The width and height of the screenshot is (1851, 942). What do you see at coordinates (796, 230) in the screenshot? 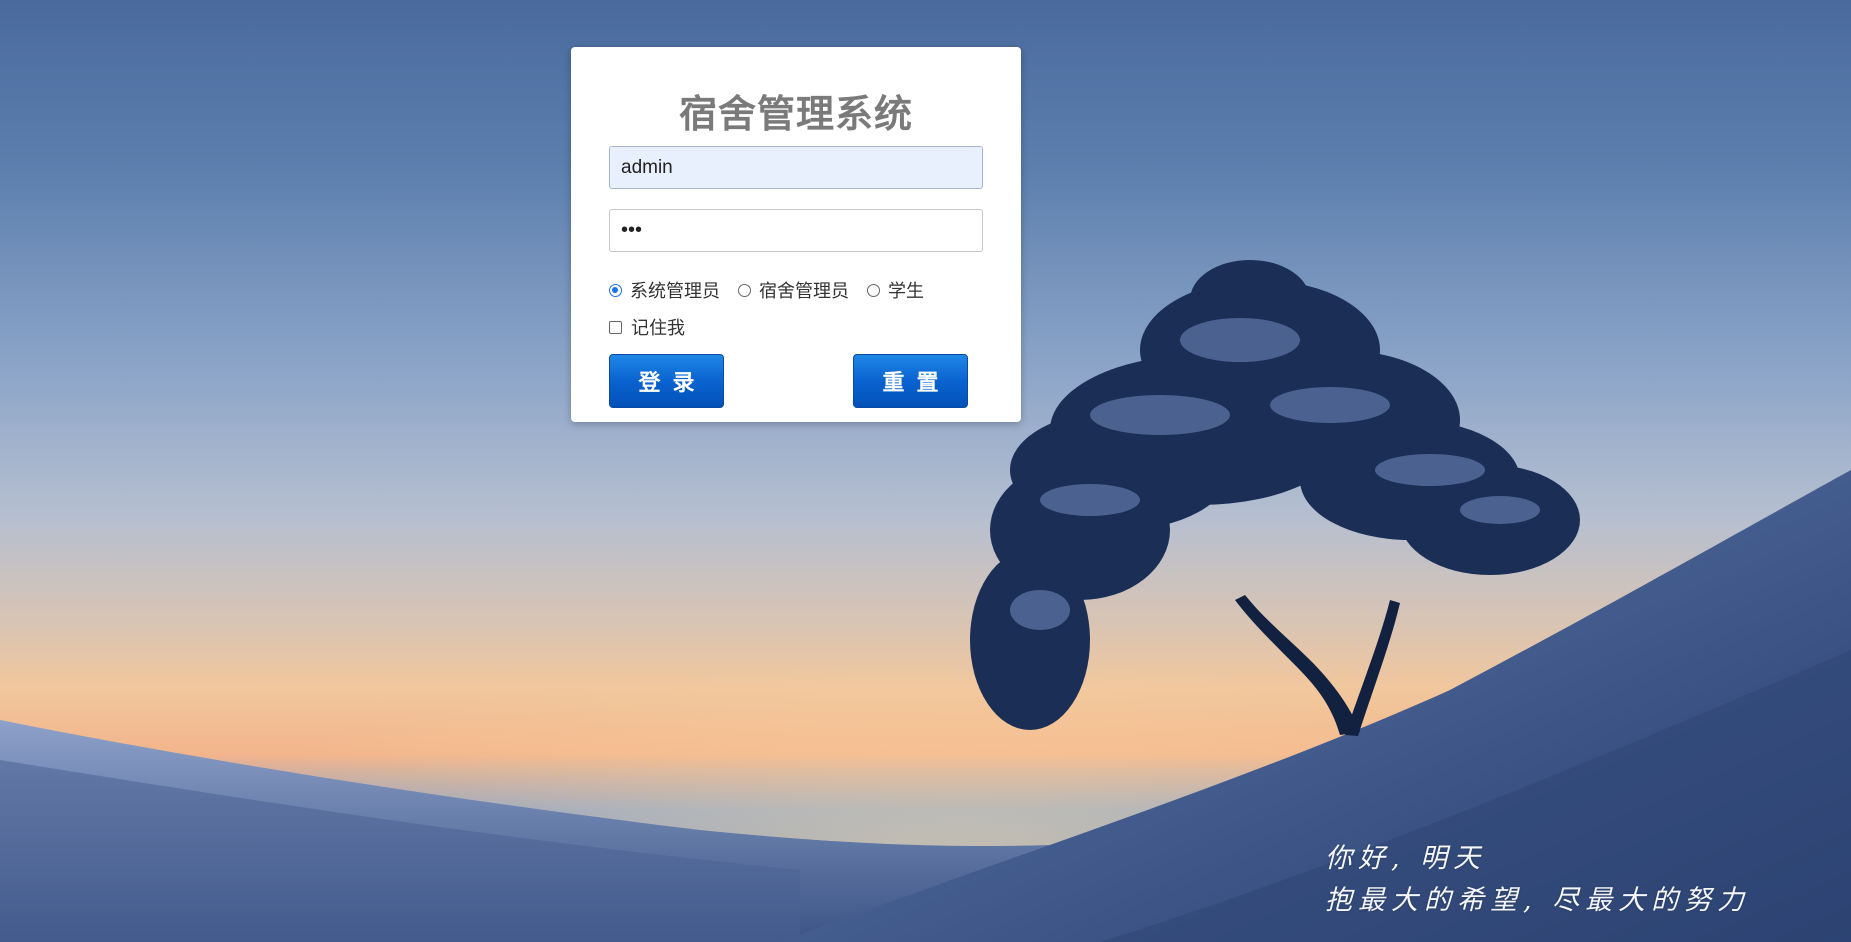
I see `password-input` at bounding box center [796, 230].